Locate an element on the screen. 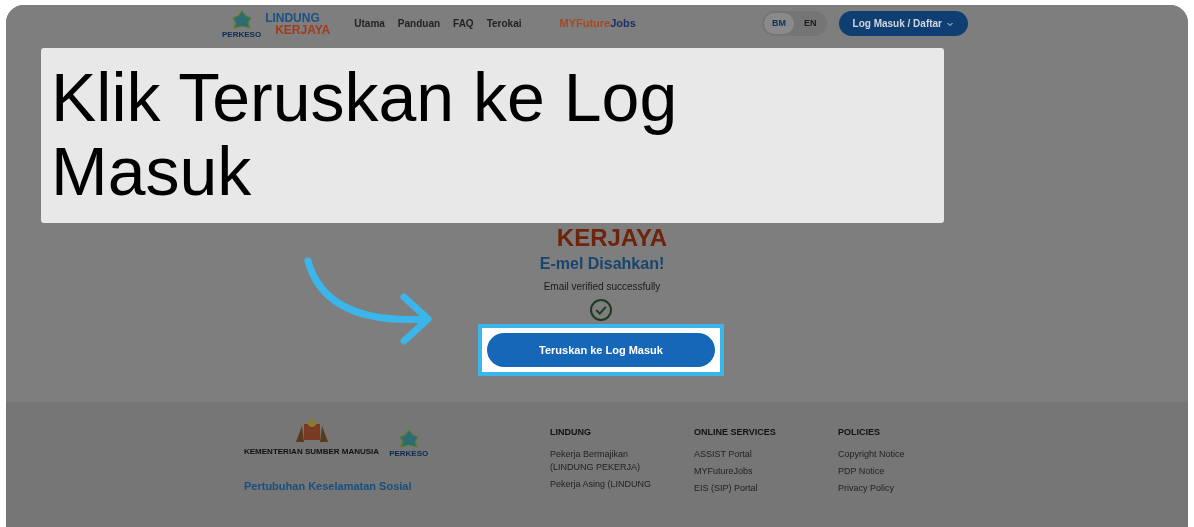 The image size is (1194, 527). footer-link: Copyright Notice is located at coordinates (892, 454).